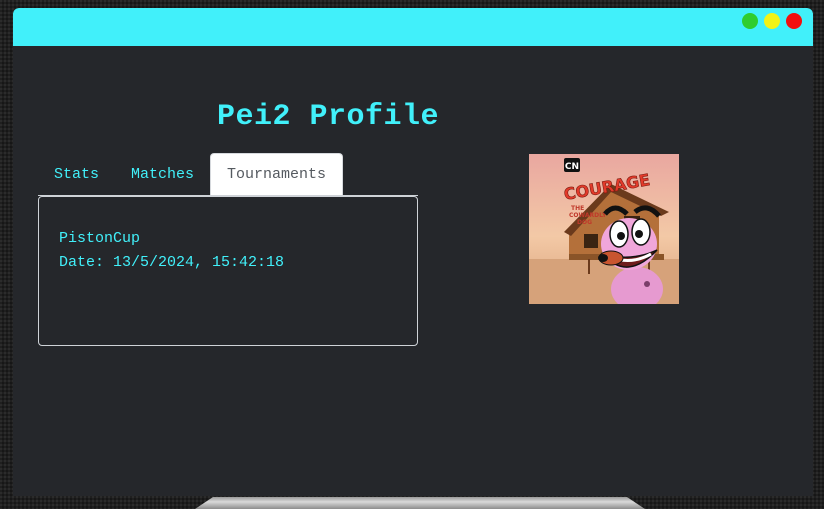  What do you see at coordinates (420, 503) in the screenshot?
I see `background-strip` at bounding box center [420, 503].